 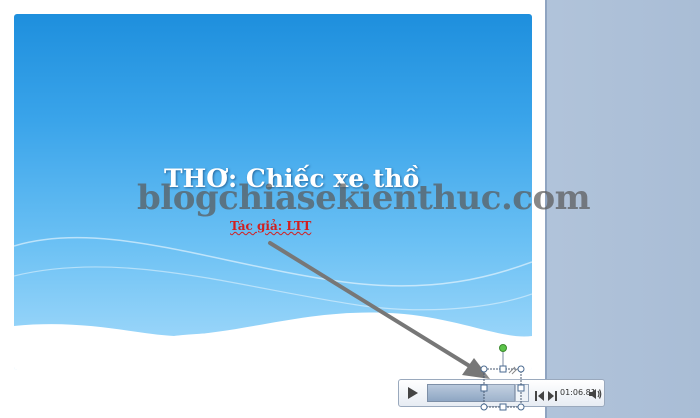 What do you see at coordinates (521, 388) in the screenshot?
I see `resize-handle-right` at bounding box center [521, 388].